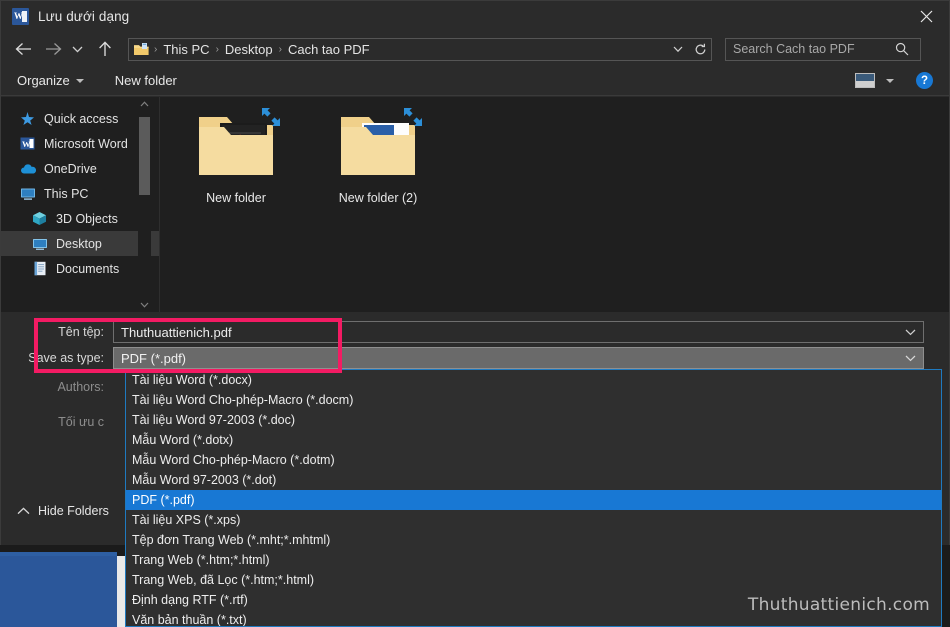 This screenshot has height=627, width=950. I want to click on navigation-scrollbar, so click(144, 204).